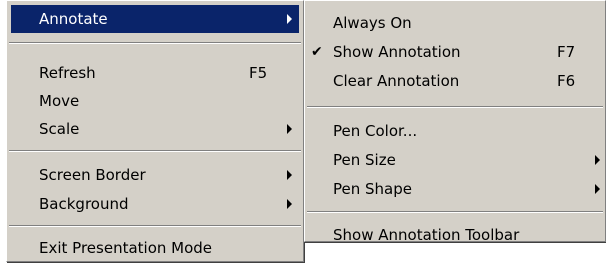 The width and height of the screenshot is (606, 265). Describe the element at coordinates (455, 23) in the screenshot. I see `menu-item-always-on: Always On` at that location.